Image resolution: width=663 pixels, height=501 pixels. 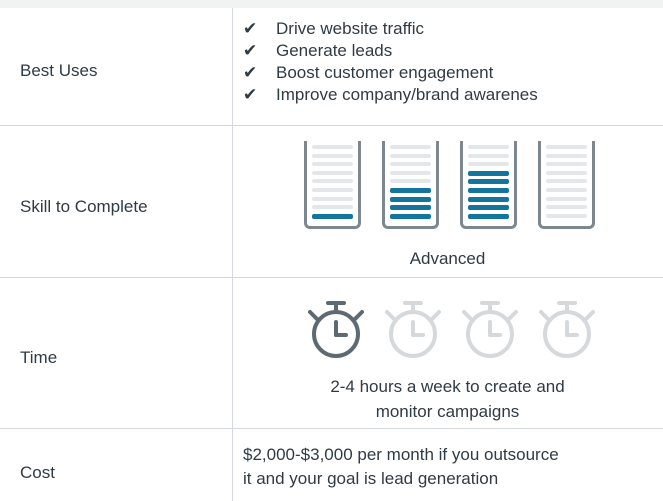 I want to click on best-use-item: ✔ Drive website traffic, so click(x=334, y=28).